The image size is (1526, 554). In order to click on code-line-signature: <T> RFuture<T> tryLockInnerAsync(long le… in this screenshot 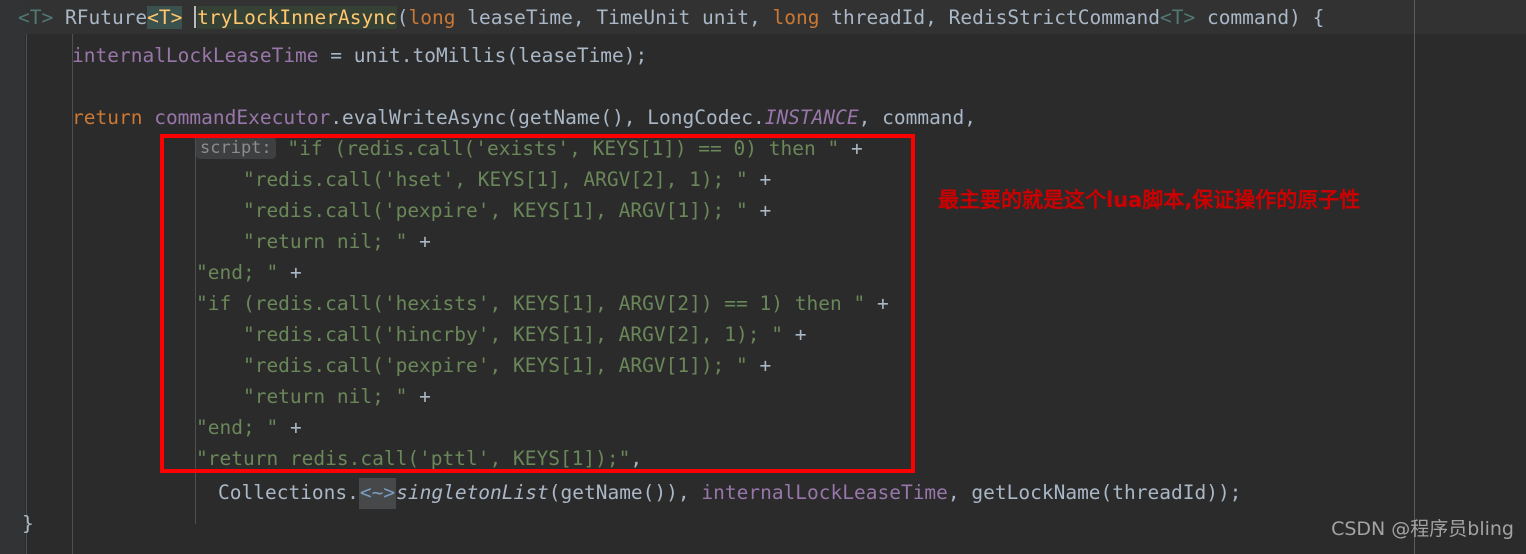, I will do `click(671, 18)`.